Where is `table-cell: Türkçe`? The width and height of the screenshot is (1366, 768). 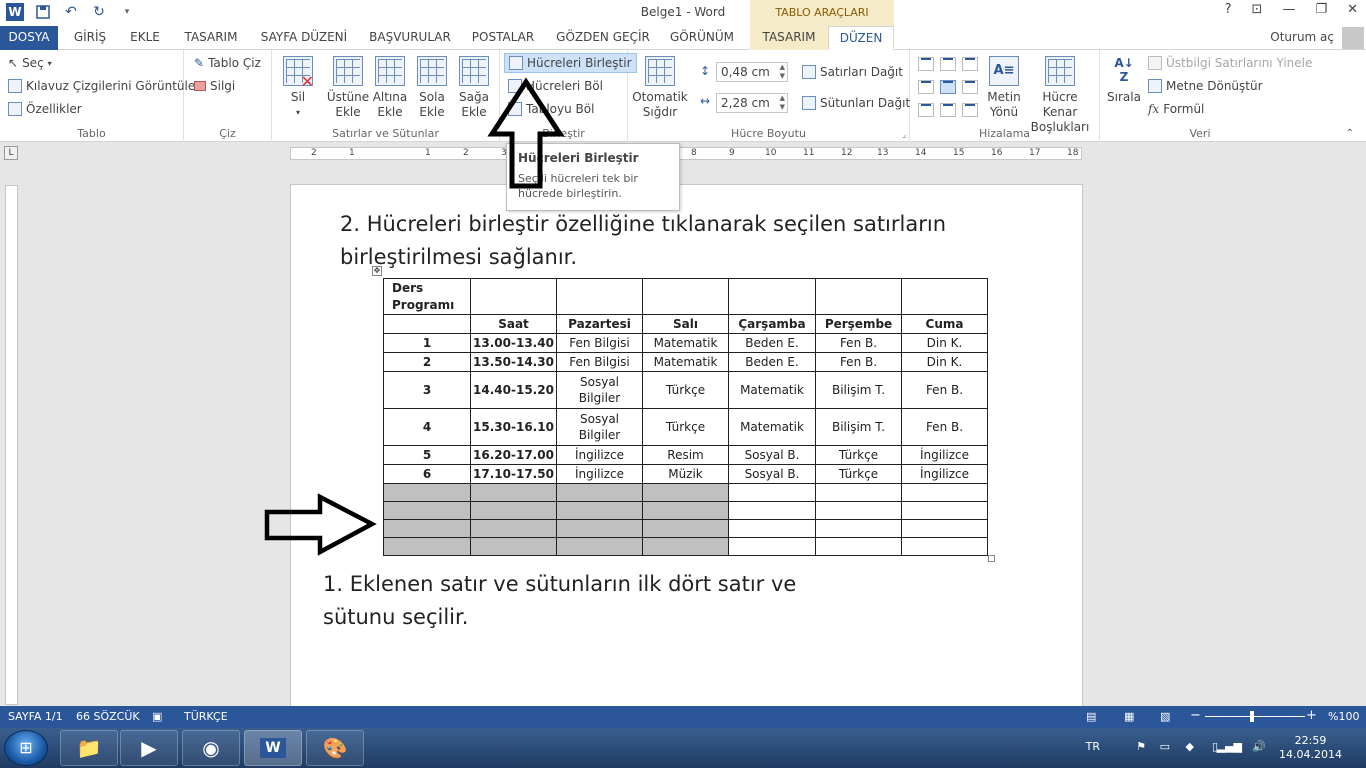 table-cell: Türkçe is located at coordinates (858, 455).